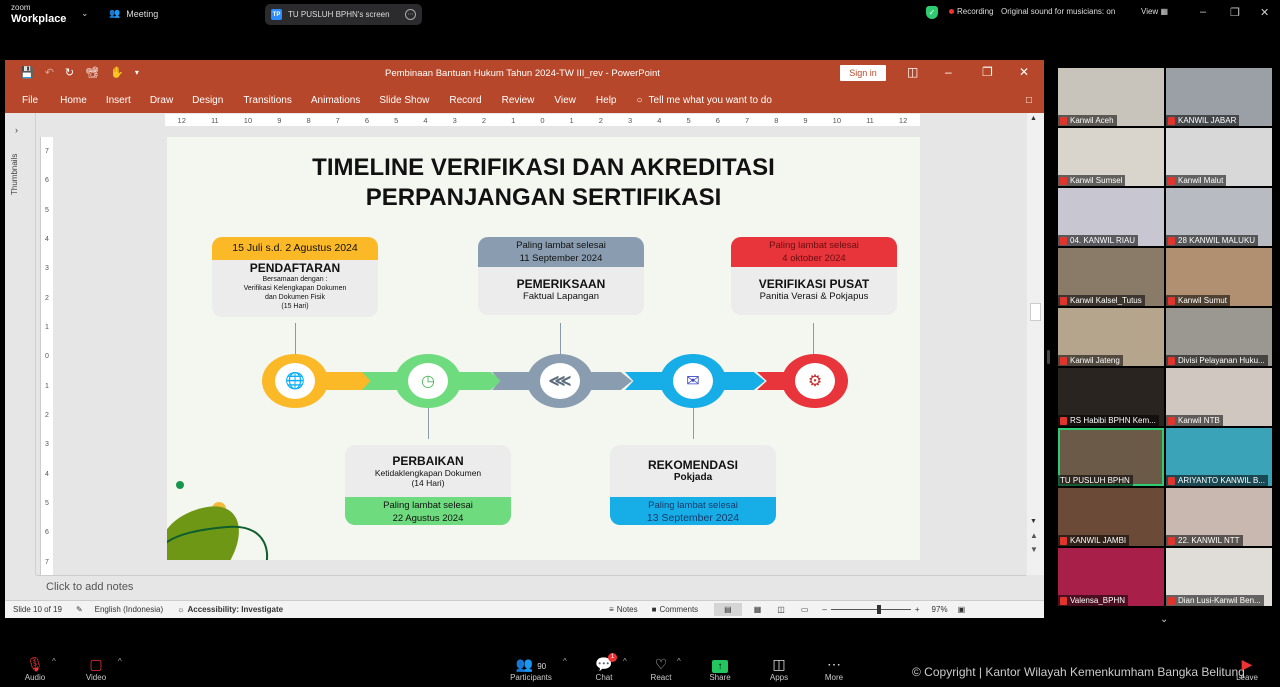  Describe the element at coordinates (410, 14) in the screenshot. I see `more-options-icon: ⋯` at that location.